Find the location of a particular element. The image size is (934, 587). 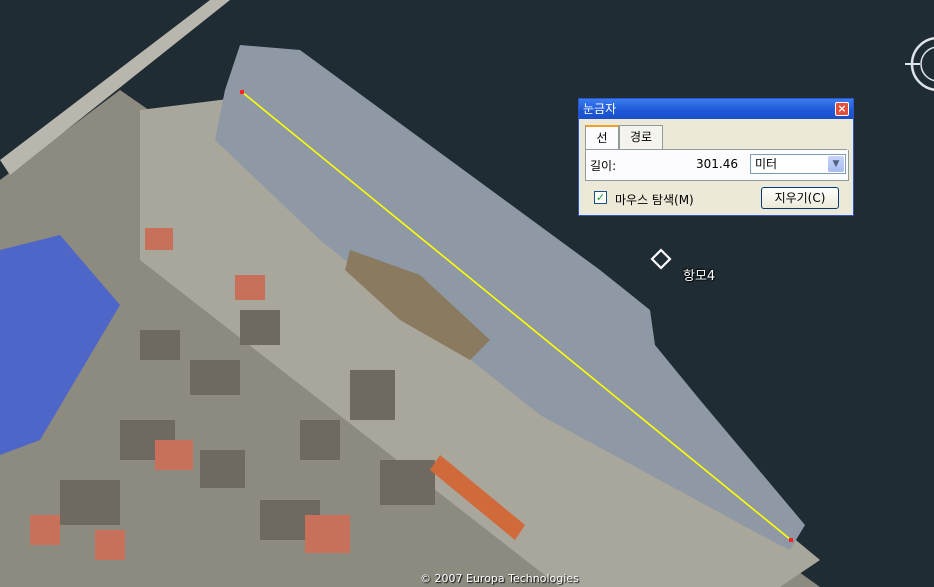

measure-start-point is located at coordinates (242, 92).